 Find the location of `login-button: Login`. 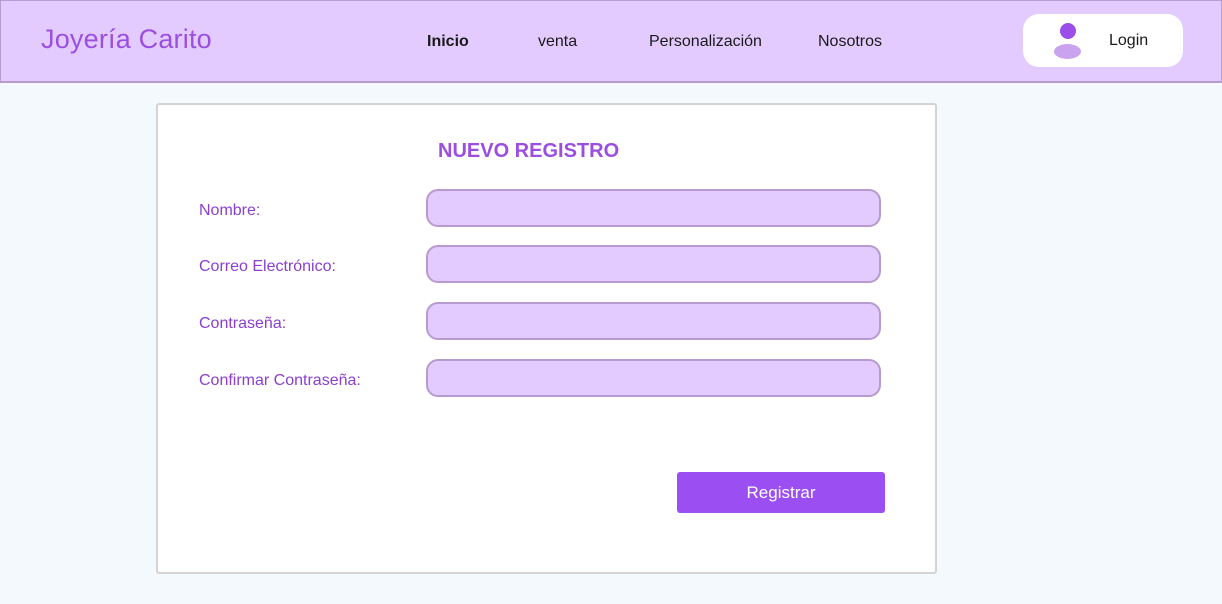

login-button: Login is located at coordinates (1103, 40).